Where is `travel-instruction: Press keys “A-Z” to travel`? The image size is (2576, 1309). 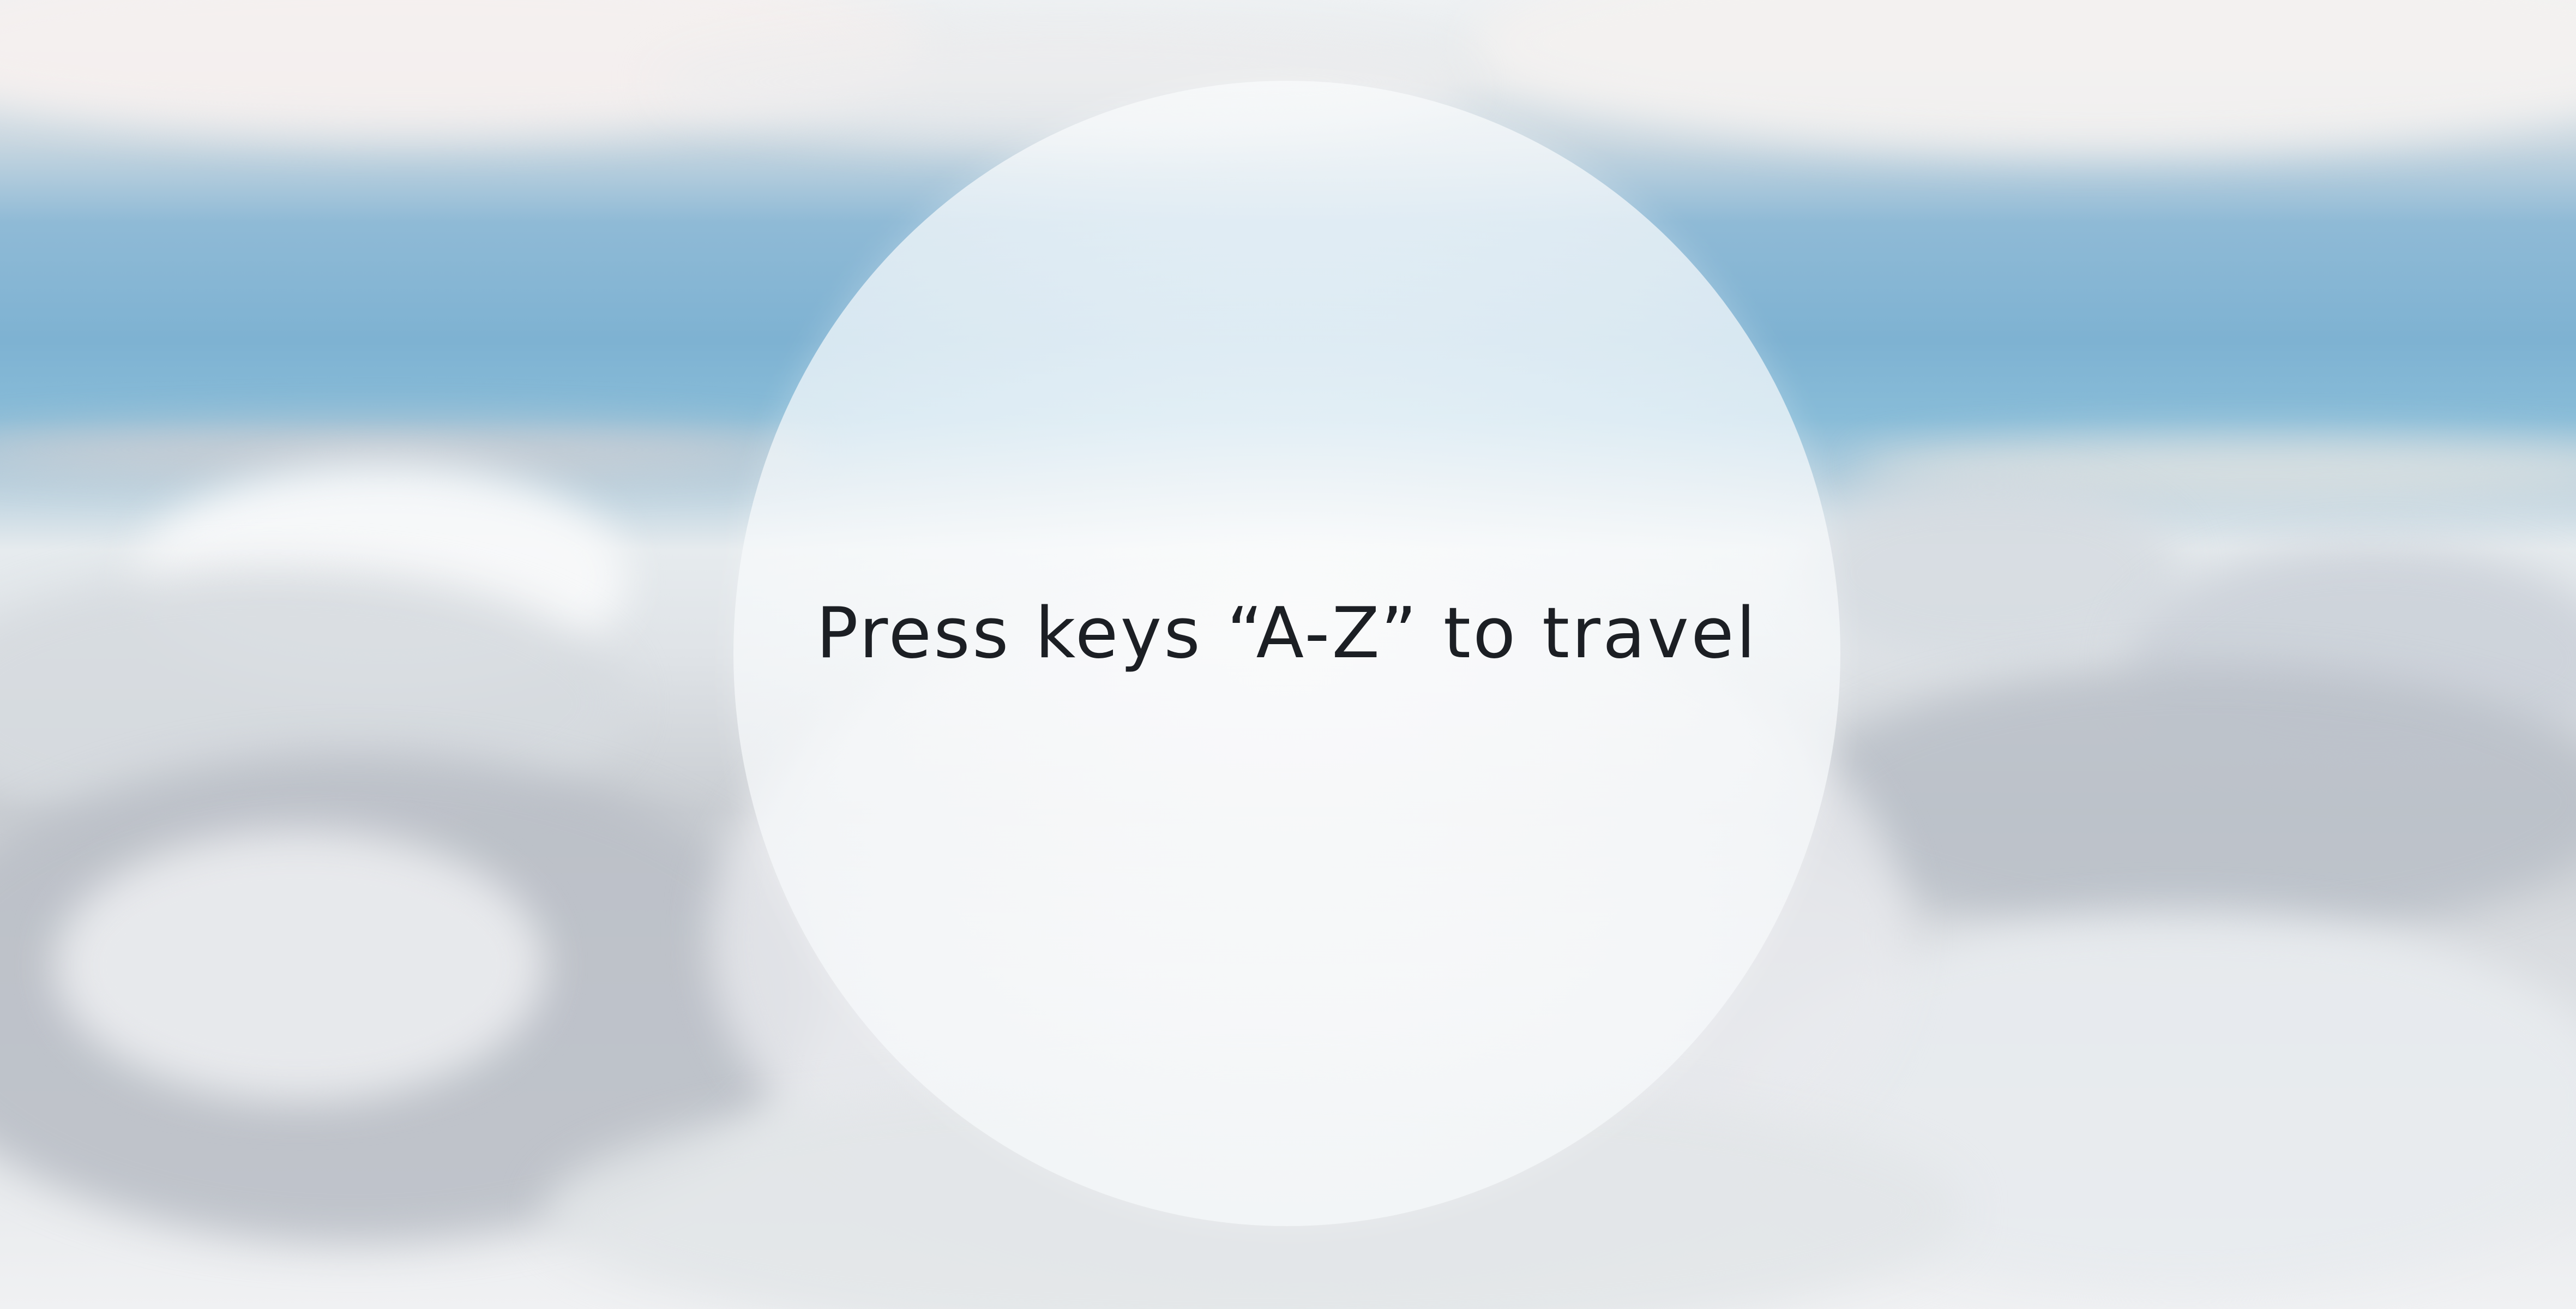 travel-instruction: Press keys “A-Z” to travel is located at coordinates (1287, 633).